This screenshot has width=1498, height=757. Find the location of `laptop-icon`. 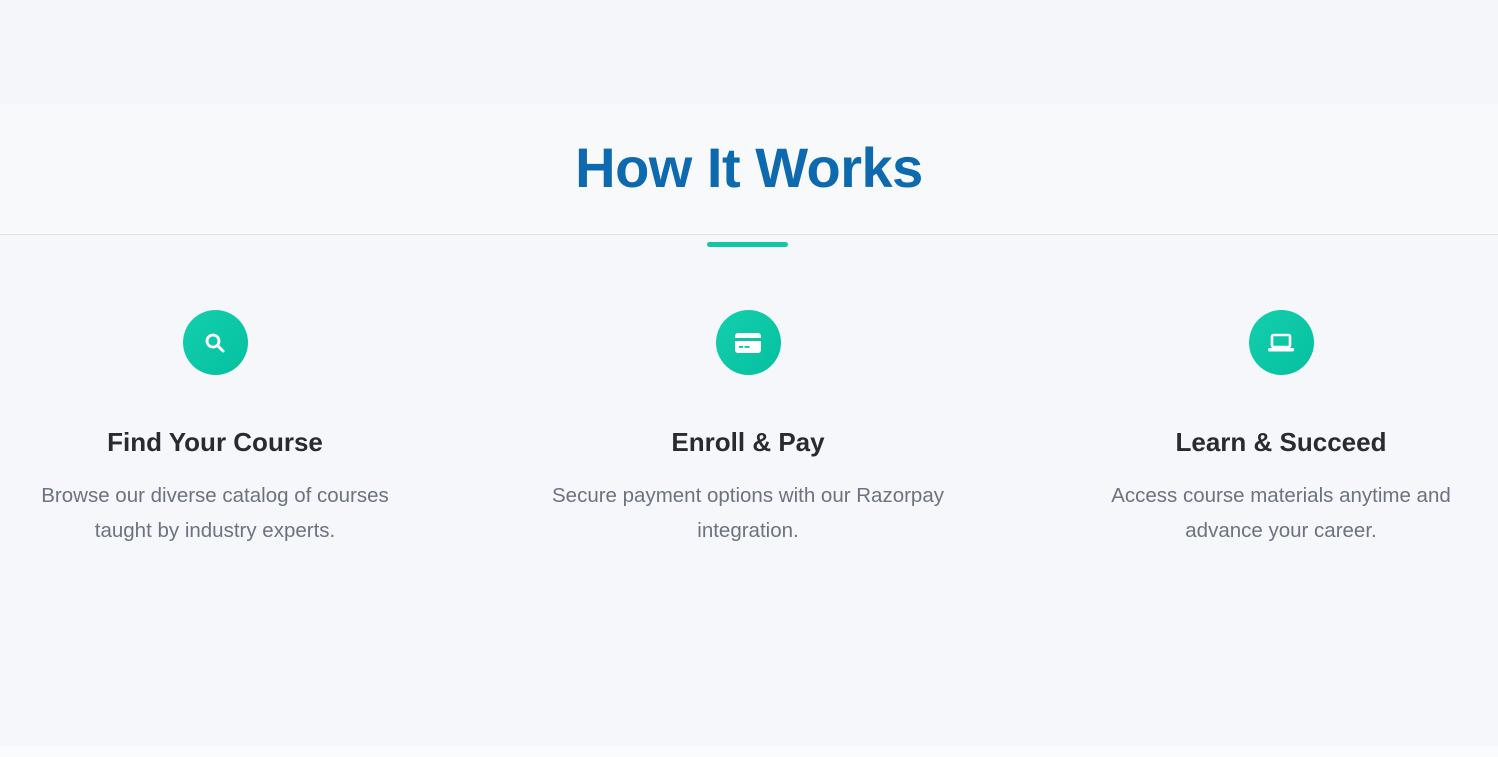

laptop-icon is located at coordinates (1281, 342).